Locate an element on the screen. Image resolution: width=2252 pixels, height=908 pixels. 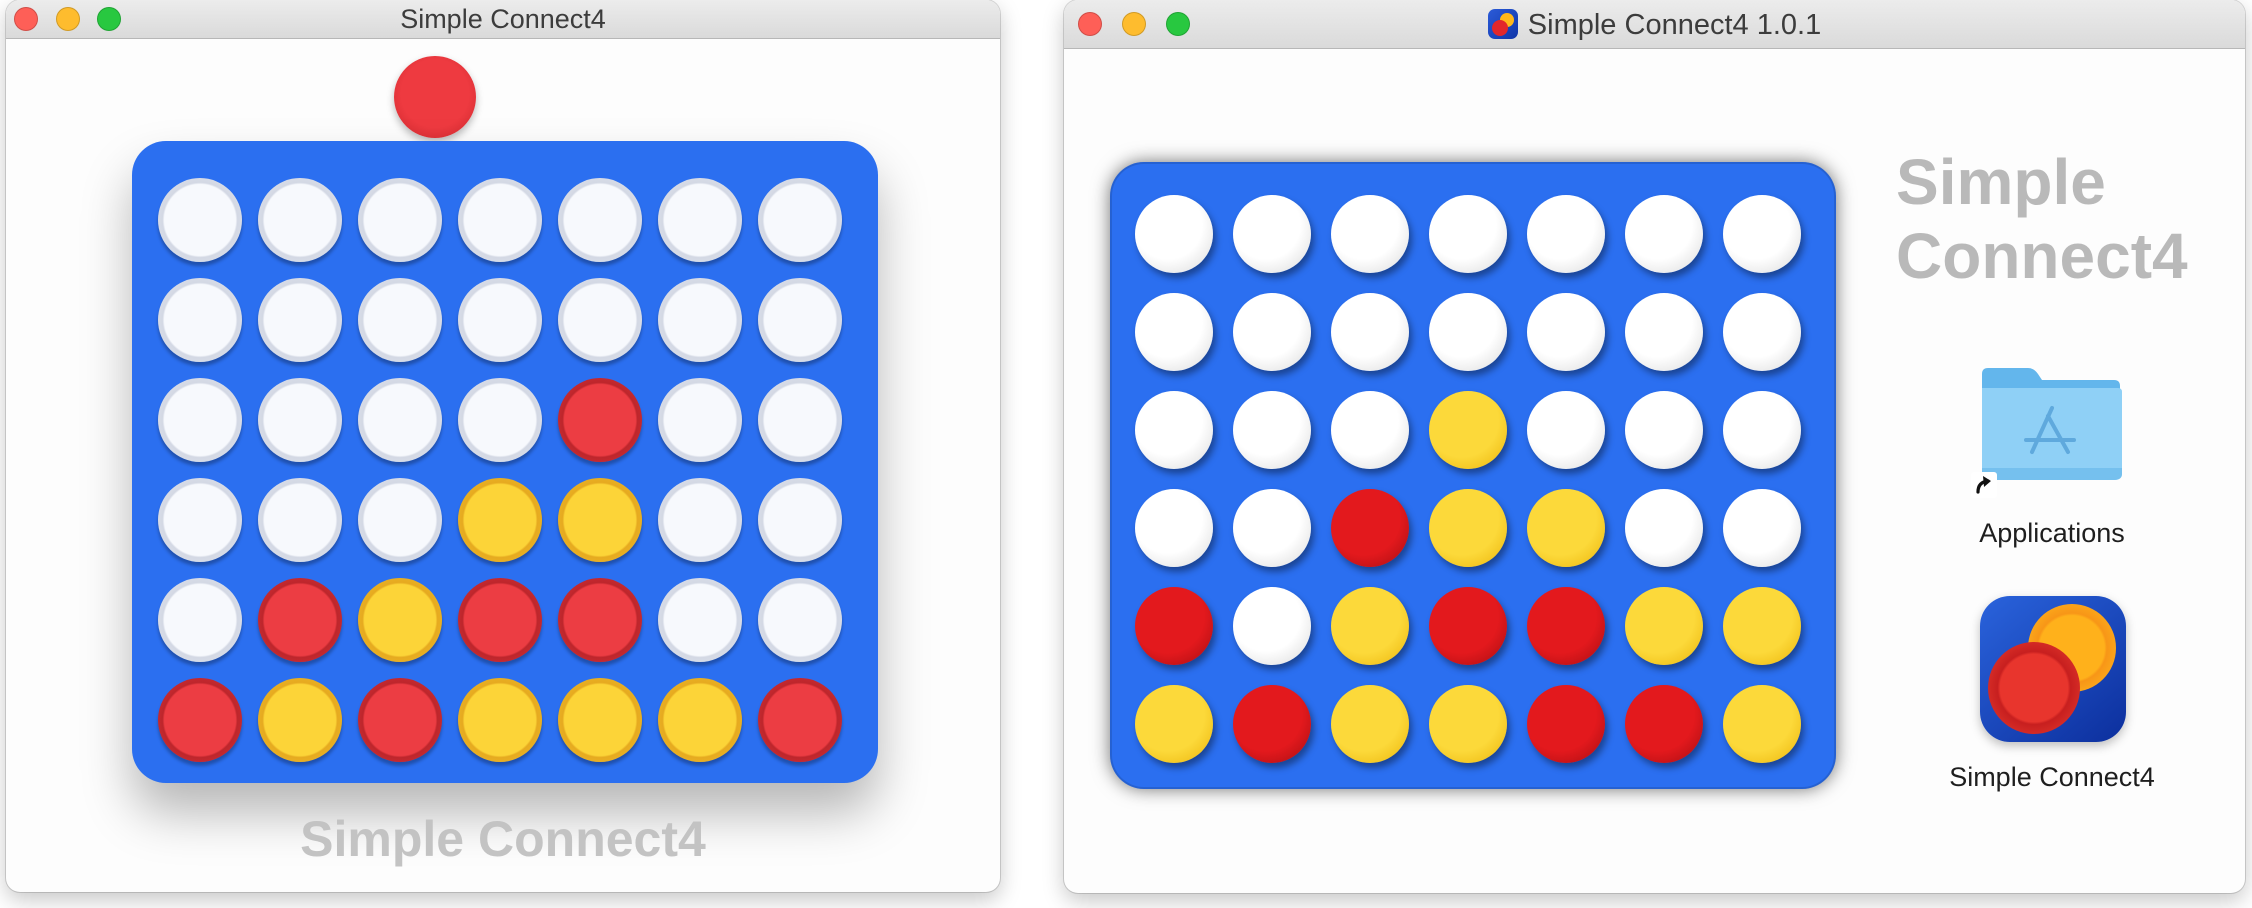
simple-connect4-app-icon is located at coordinates (2053, 669).